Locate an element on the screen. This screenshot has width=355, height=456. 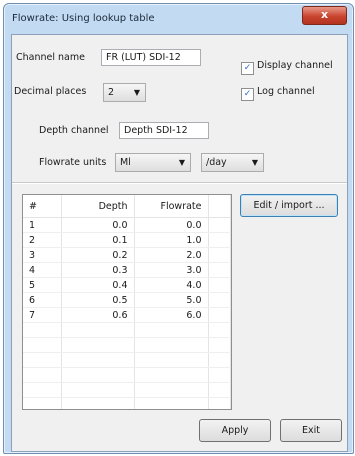
table-row: 3 0.2 2.0 is located at coordinates (127, 255).